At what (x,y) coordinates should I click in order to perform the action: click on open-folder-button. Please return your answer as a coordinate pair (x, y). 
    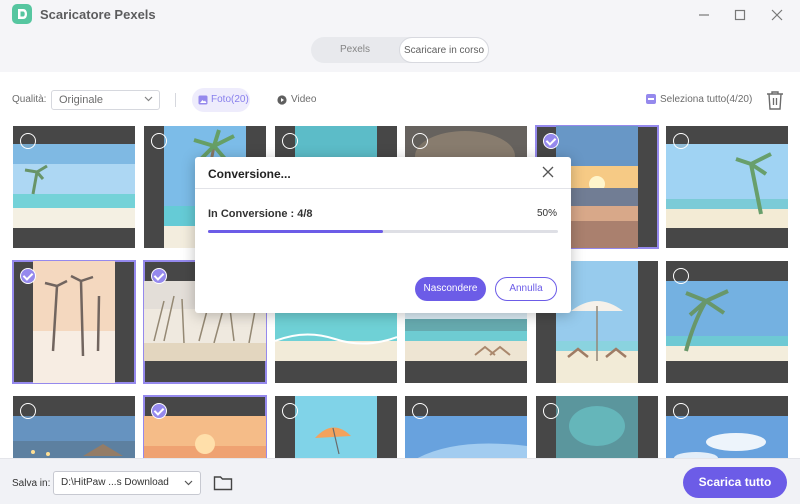
    Looking at the image, I should click on (223, 483).